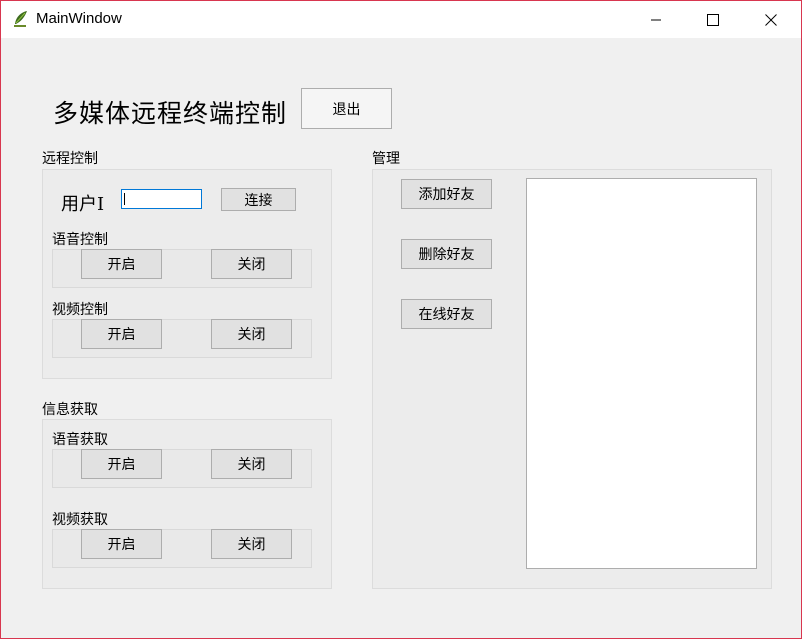  I want to click on video-control-label: 视频控制, so click(80, 310).